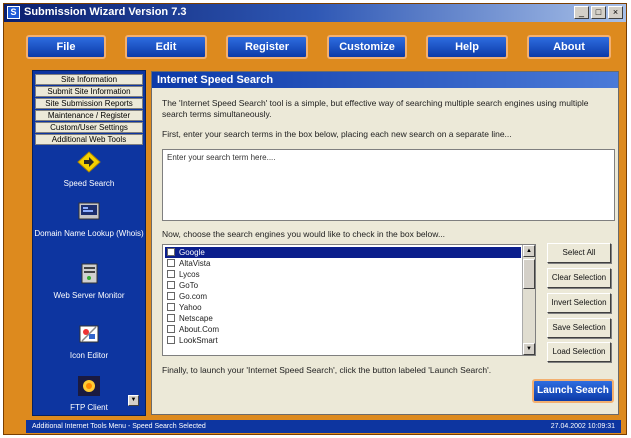 The width and height of the screenshot is (631, 438). I want to click on sidebar-tab-maintenance-register: Maintenance / Register, so click(89, 115).